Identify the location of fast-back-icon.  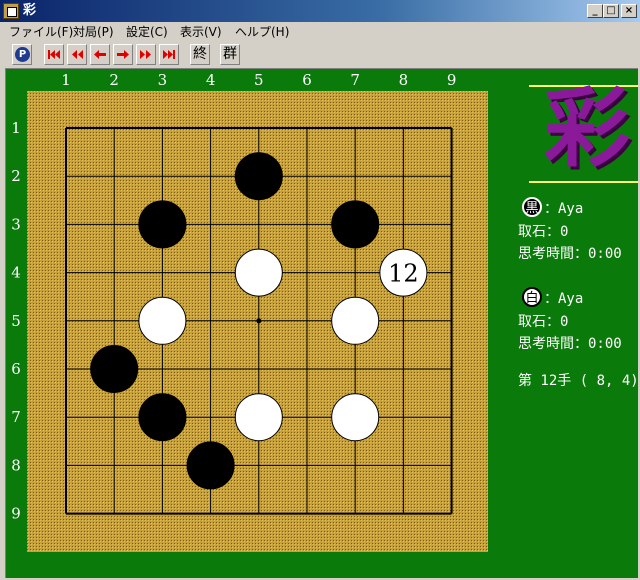
(77, 54).